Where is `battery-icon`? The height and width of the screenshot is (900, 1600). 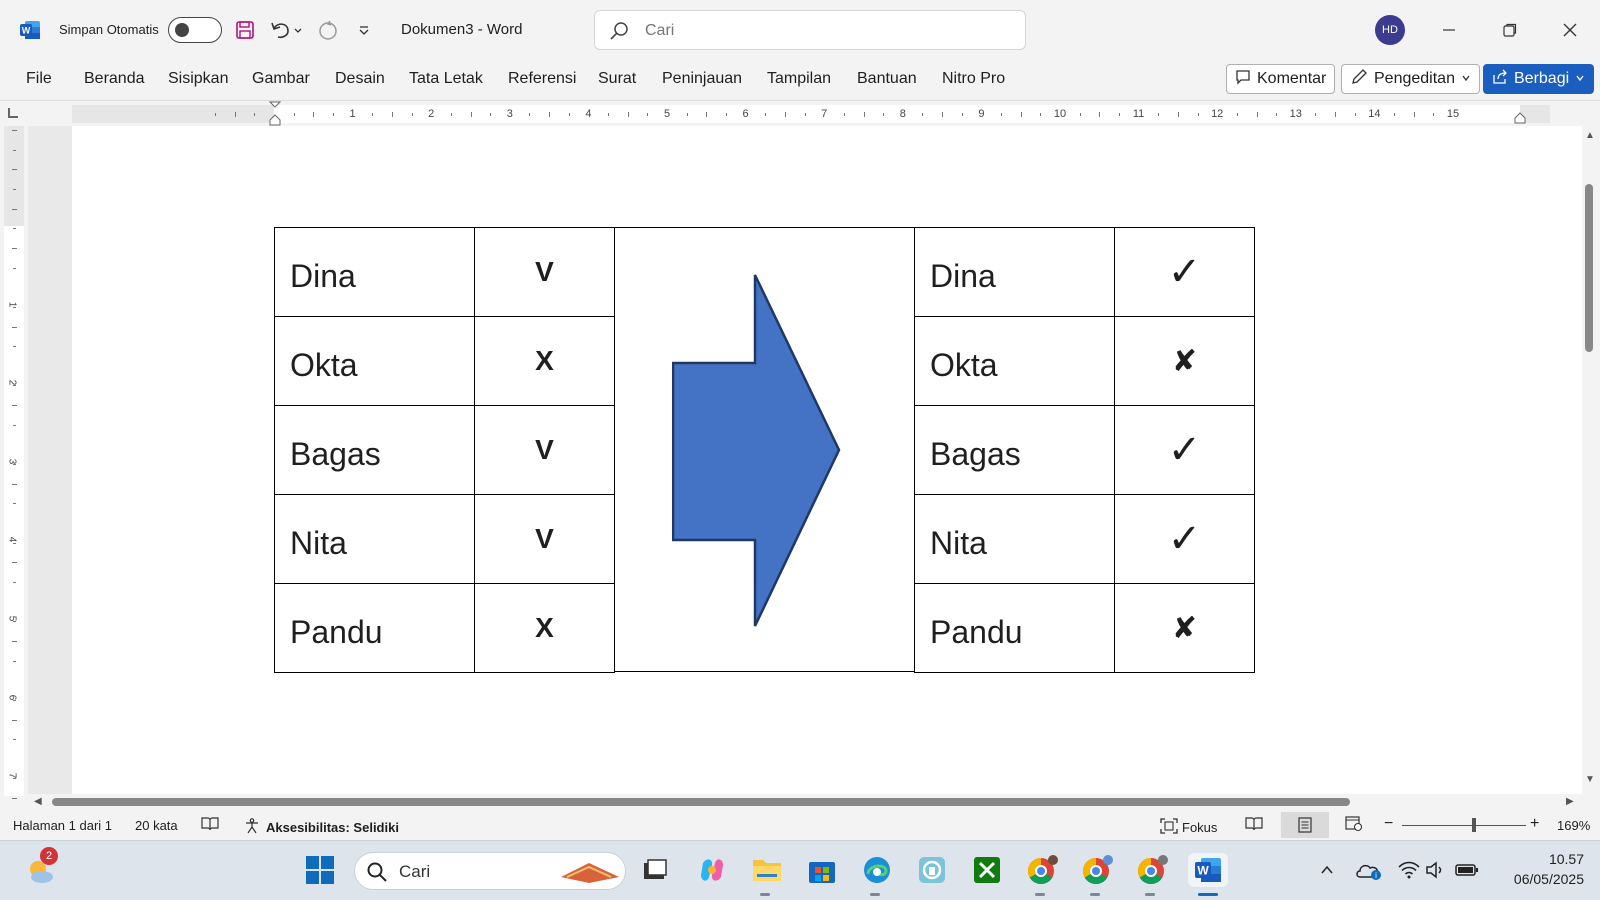
battery-icon is located at coordinates (1467, 870).